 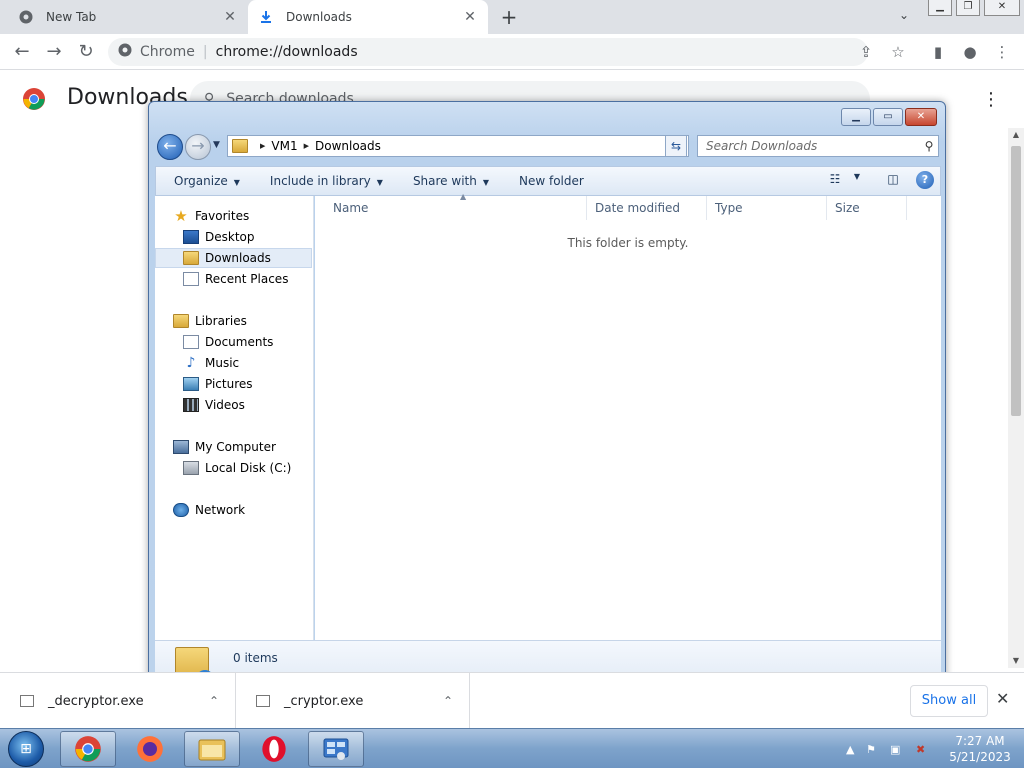 I want to click on tab-title: Downloads, so click(x=319, y=17).